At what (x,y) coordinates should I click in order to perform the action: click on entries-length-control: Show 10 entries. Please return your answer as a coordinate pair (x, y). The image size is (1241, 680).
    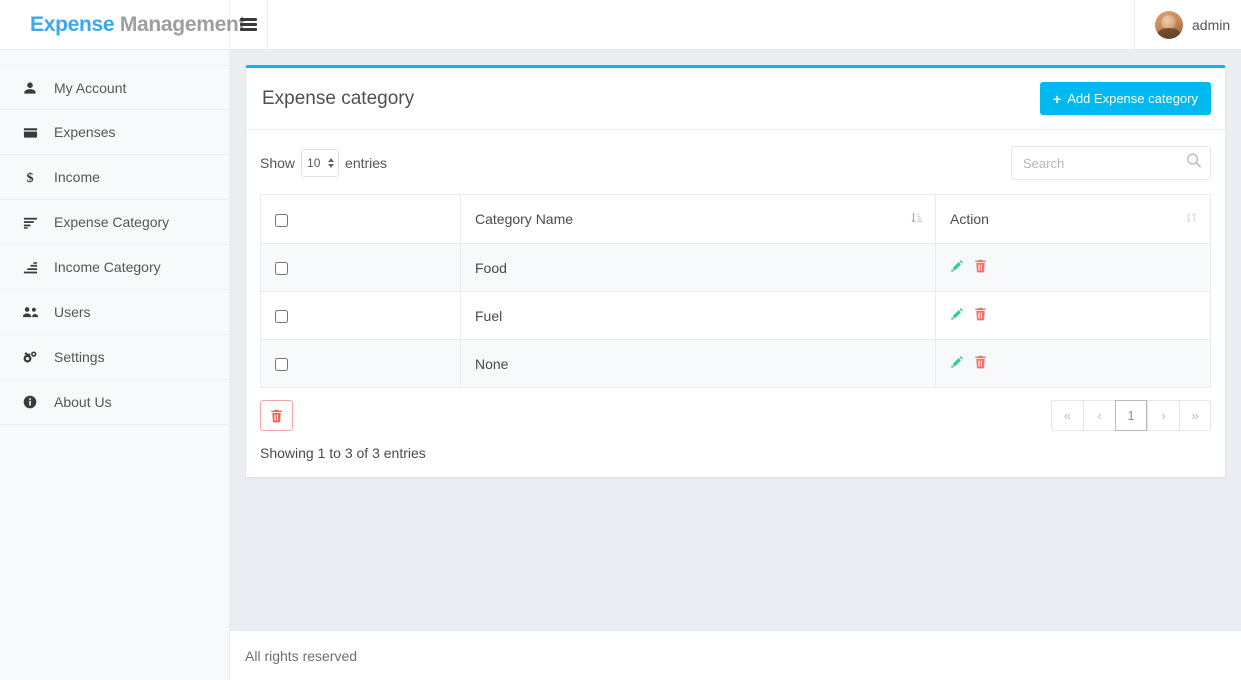
    Looking at the image, I should click on (323, 163).